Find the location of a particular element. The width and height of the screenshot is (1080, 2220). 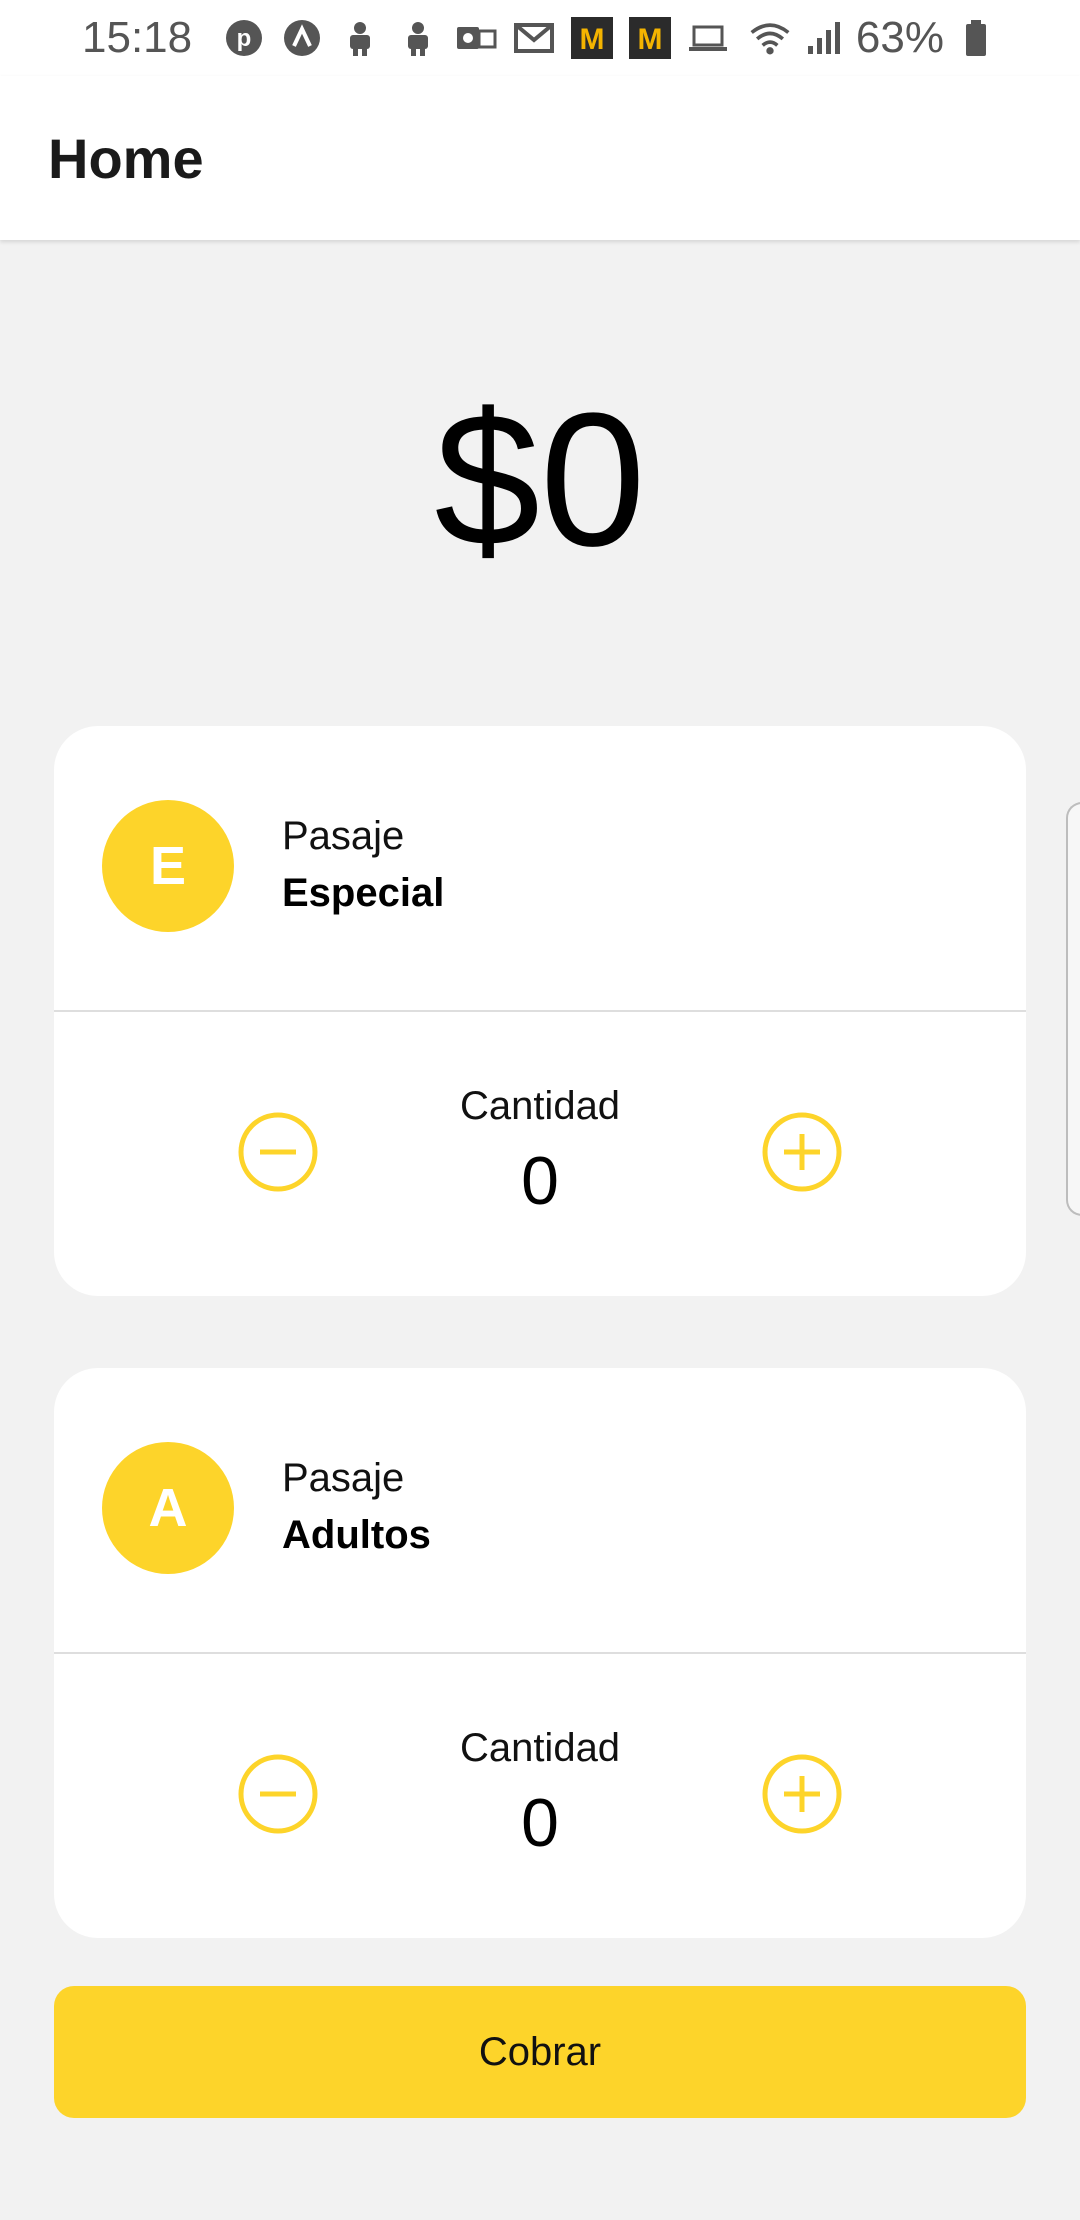

battery-percent: 63% is located at coordinates (899, 37).